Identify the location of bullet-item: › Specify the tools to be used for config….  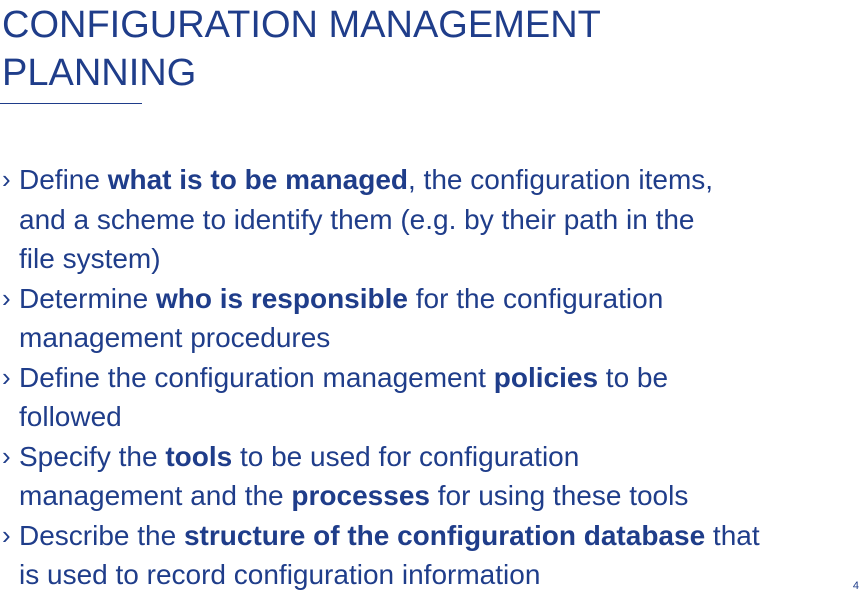
(431, 457).